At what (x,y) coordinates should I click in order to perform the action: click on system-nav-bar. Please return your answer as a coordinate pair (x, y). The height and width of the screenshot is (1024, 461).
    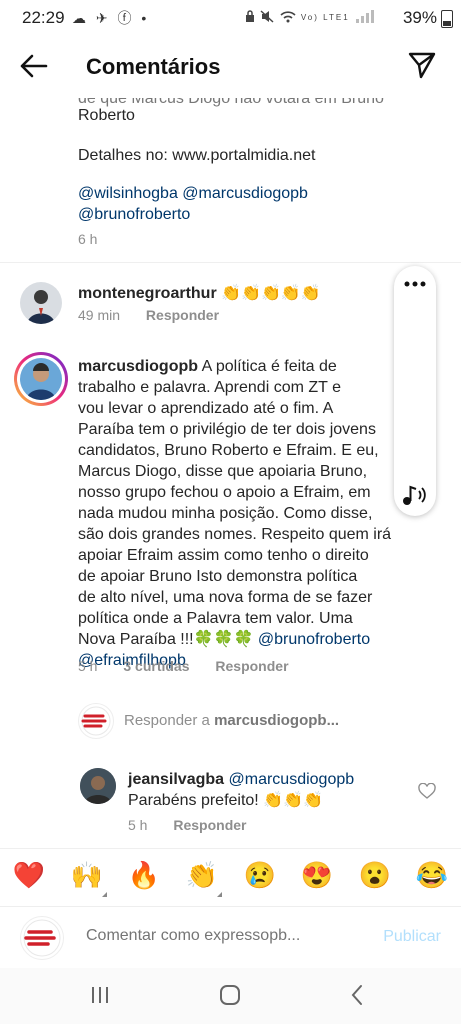
    Looking at the image, I should click on (230, 996).